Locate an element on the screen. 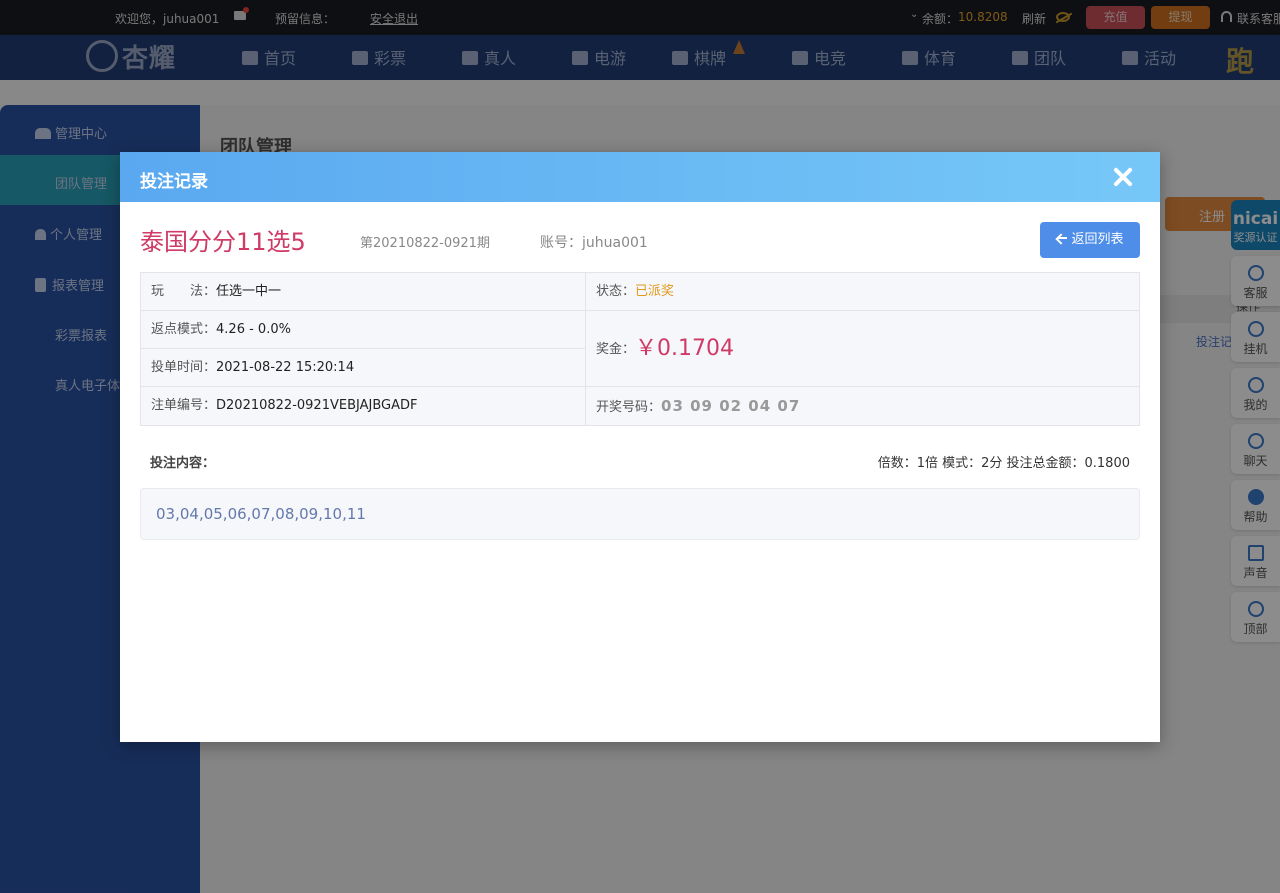  bet-summary: 倍数：1倍 模式：2分 投注总金额：0.1800 is located at coordinates (1003, 463).